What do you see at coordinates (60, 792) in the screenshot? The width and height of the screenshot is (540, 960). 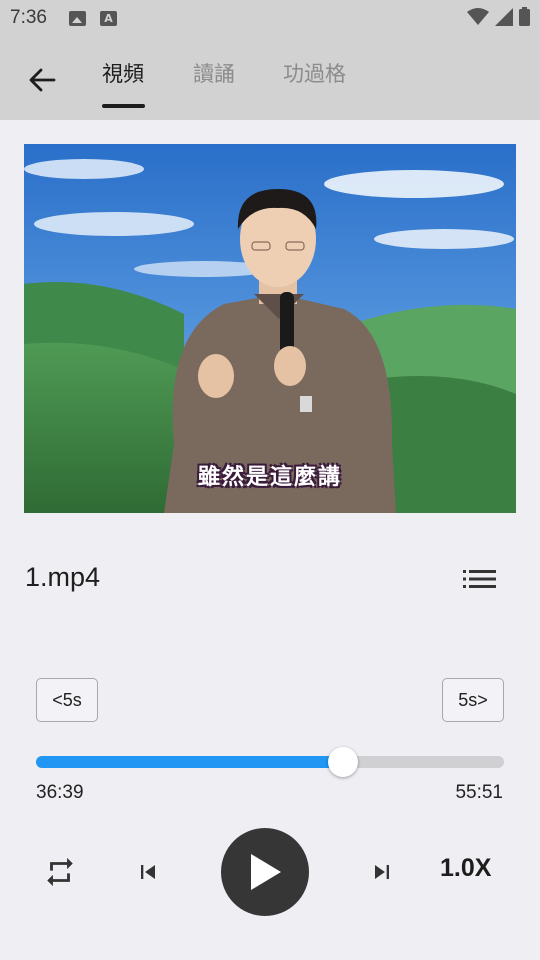 I see `elapsed-time: 36:39` at bounding box center [60, 792].